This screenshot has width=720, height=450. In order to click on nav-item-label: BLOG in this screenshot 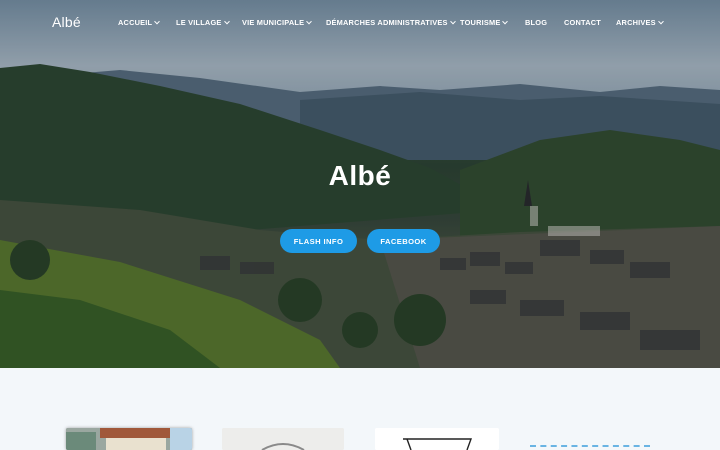, I will do `click(536, 22)`.